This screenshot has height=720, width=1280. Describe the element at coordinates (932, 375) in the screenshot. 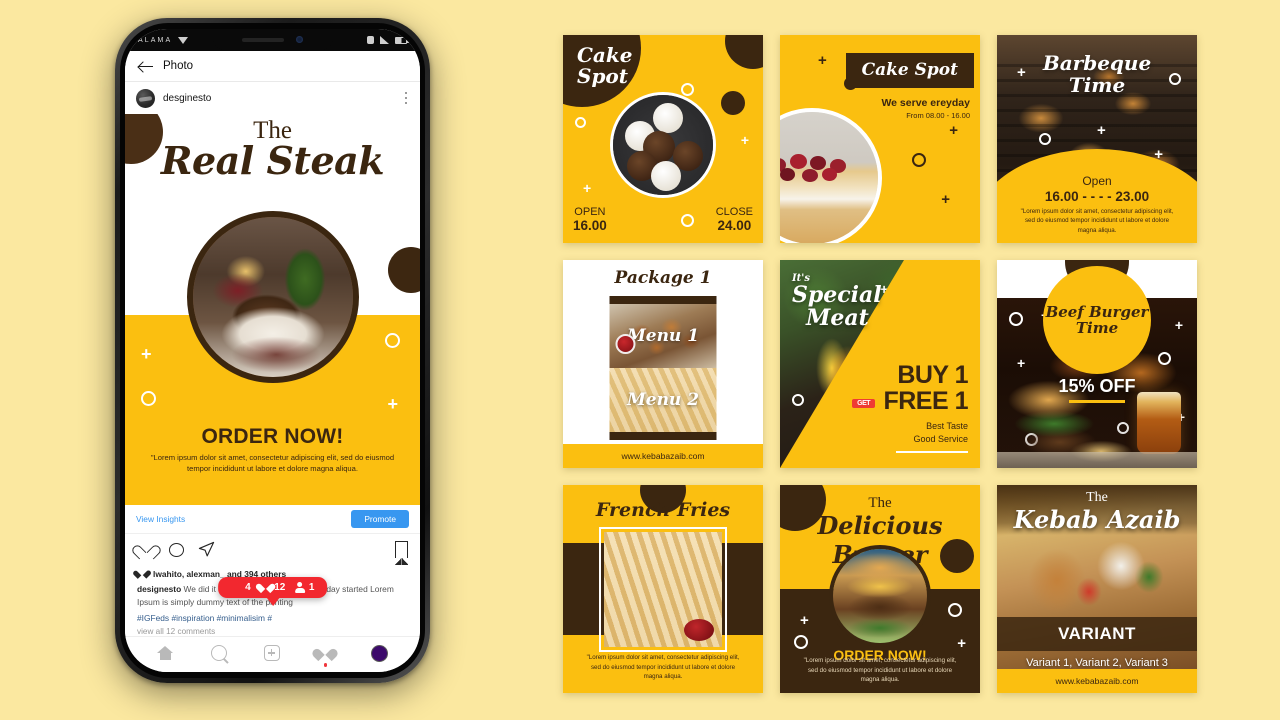

I see `buy-text: BUY 1` at that location.